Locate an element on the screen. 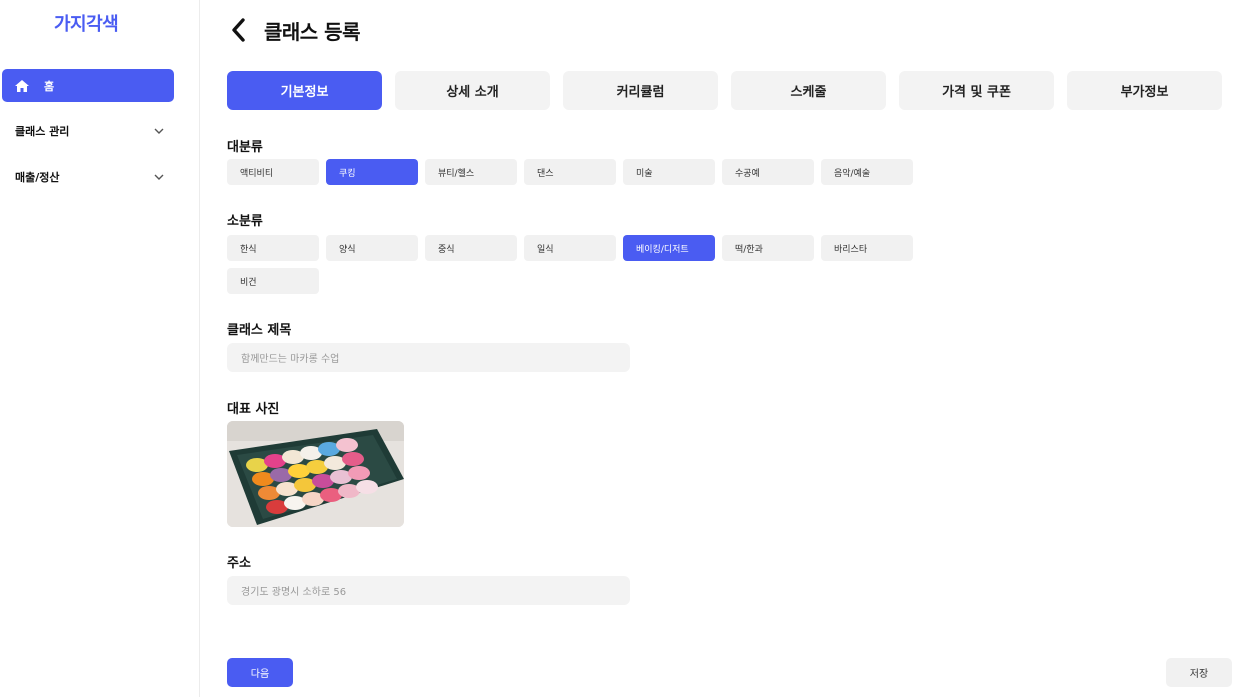 The image size is (1253, 697). chip-cooking: 쿠킹 is located at coordinates (372, 172).